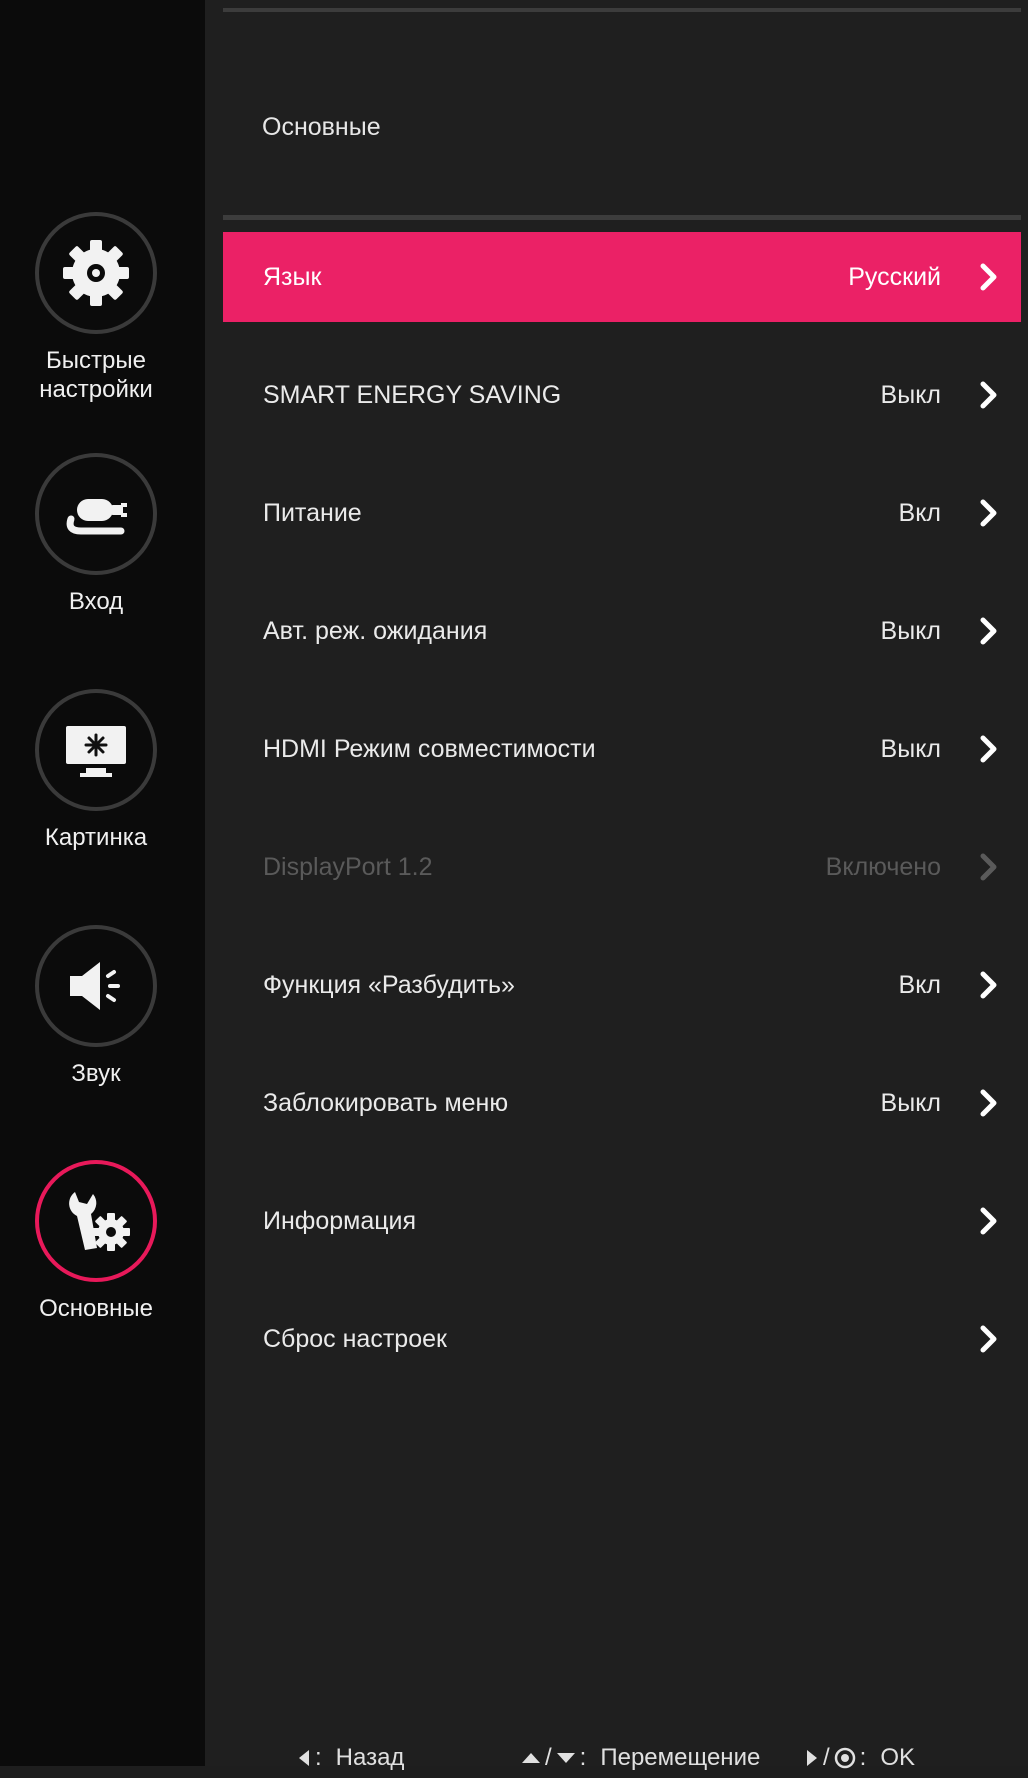 Image resolution: width=1028 pixels, height=1778 pixels. I want to click on nav-label: Картинка, so click(96, 837).